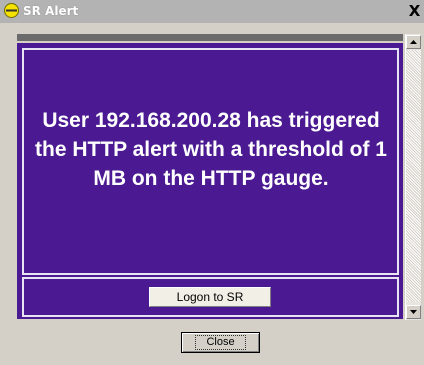 The height and width of the screenshot is (365, 424). I want to click on close-button: Close, so click(220, 342).